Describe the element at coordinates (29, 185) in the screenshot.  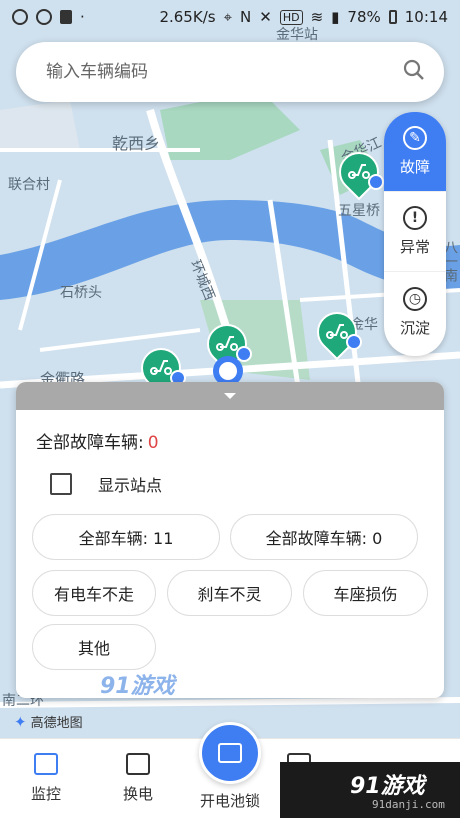
I see `map-label: 联合村` at that location.